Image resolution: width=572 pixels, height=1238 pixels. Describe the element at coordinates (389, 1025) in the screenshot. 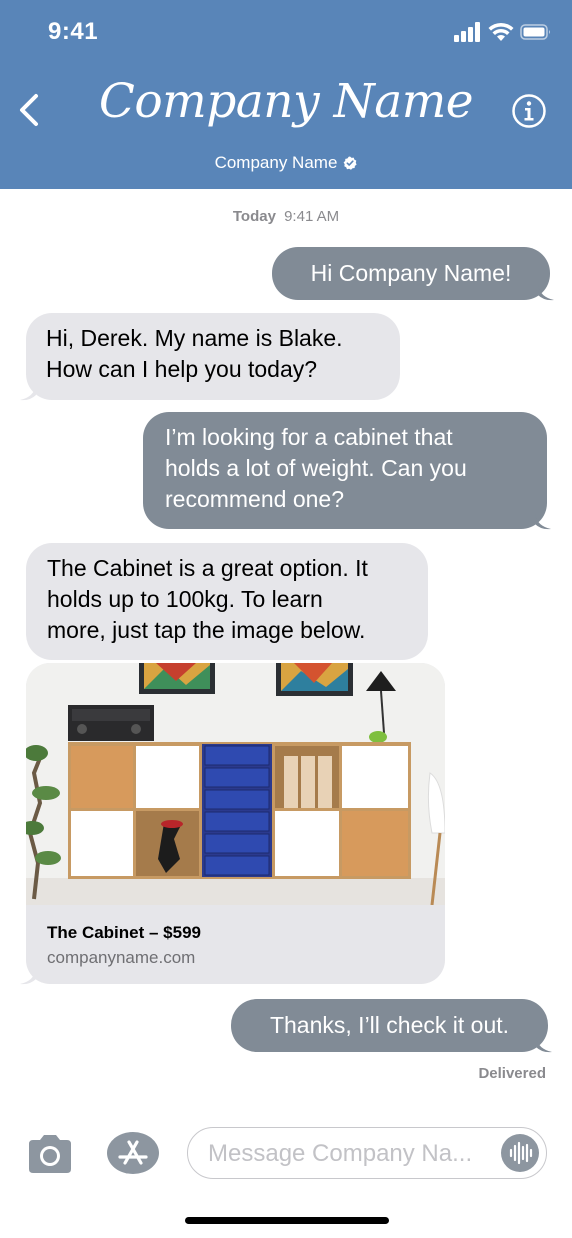

I see `outgoing-message: Thanks, I’ll check it out.` at that location.